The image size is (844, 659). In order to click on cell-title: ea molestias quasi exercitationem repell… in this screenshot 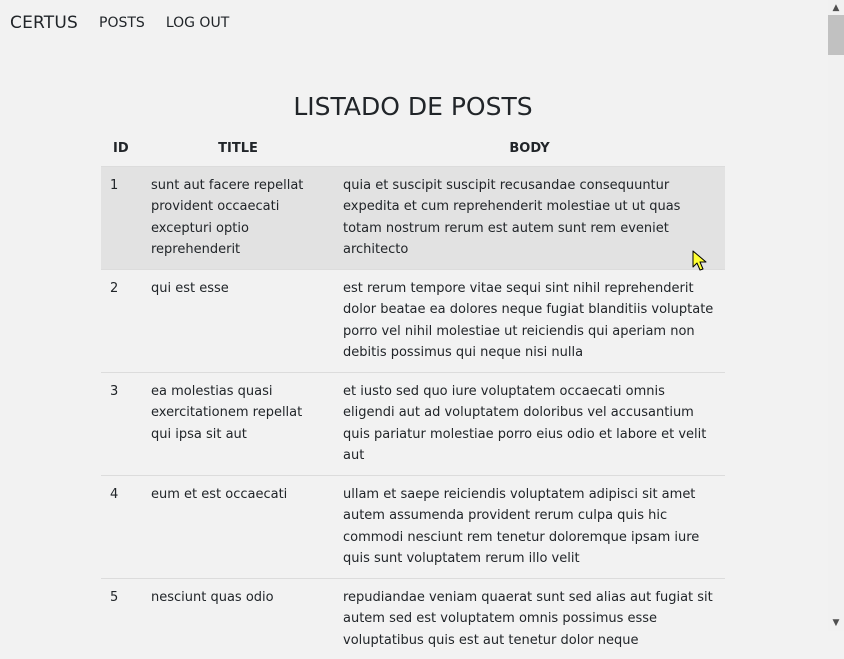, I will do `click(238, 423)`.